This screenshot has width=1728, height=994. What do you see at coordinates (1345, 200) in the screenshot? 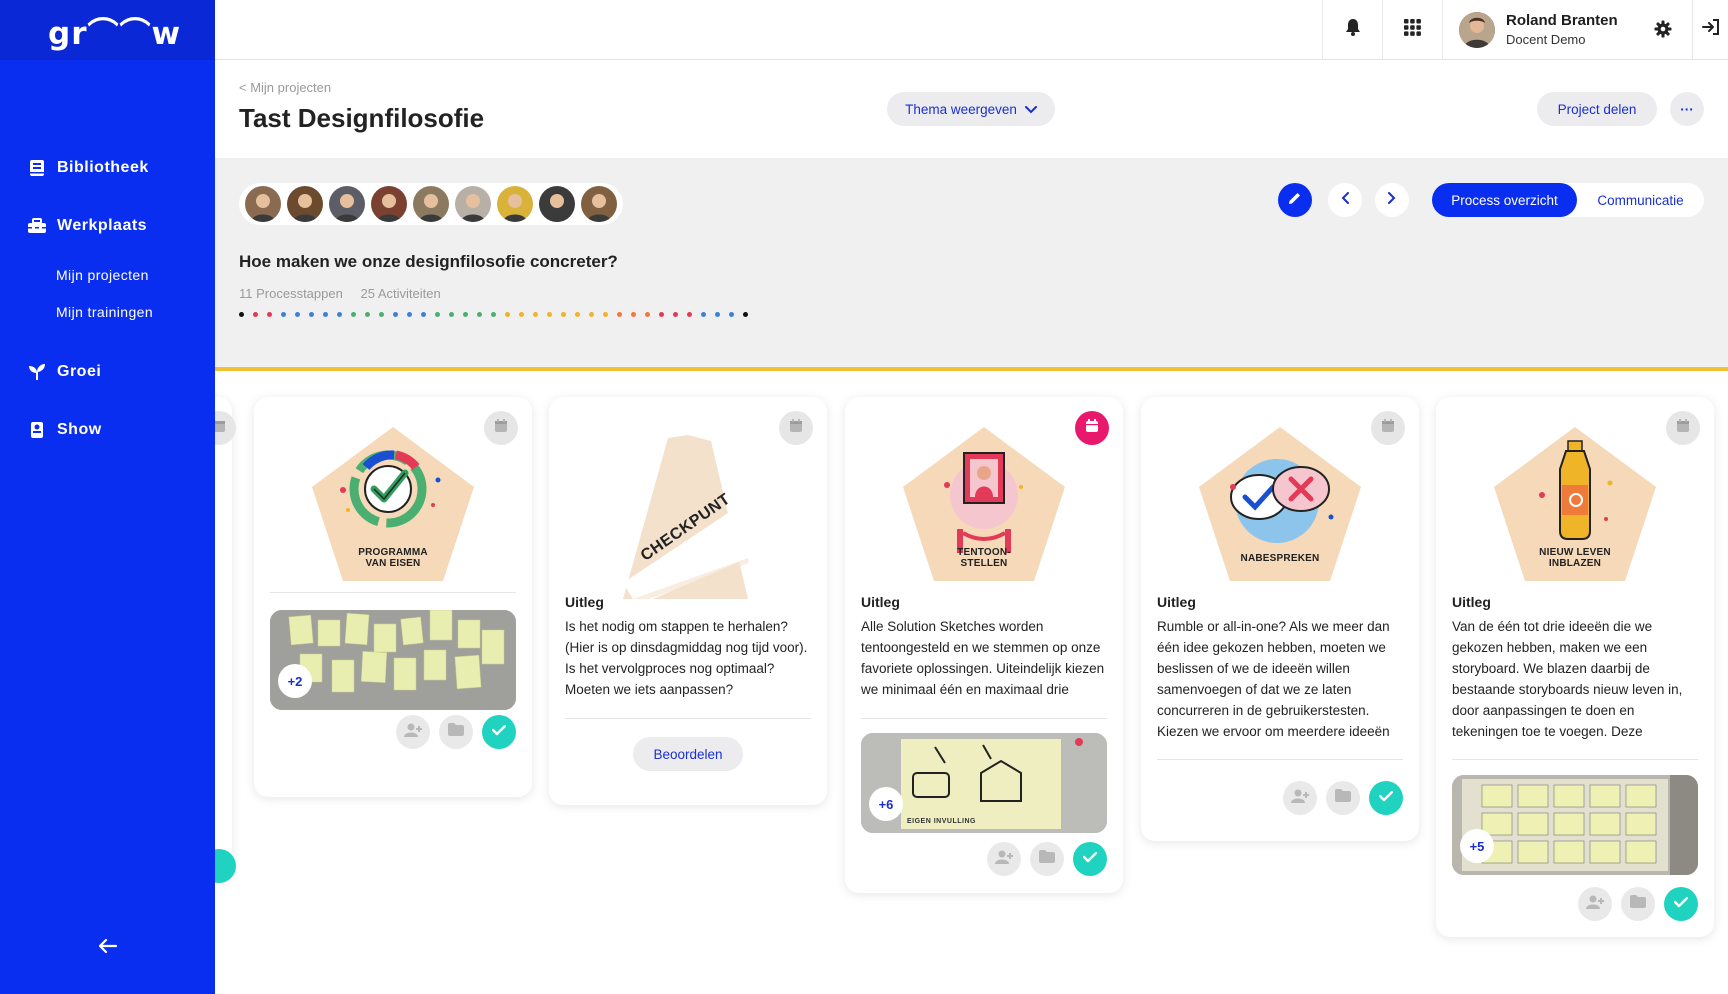
I see `previous-button` at bounding box center [1345, 200].